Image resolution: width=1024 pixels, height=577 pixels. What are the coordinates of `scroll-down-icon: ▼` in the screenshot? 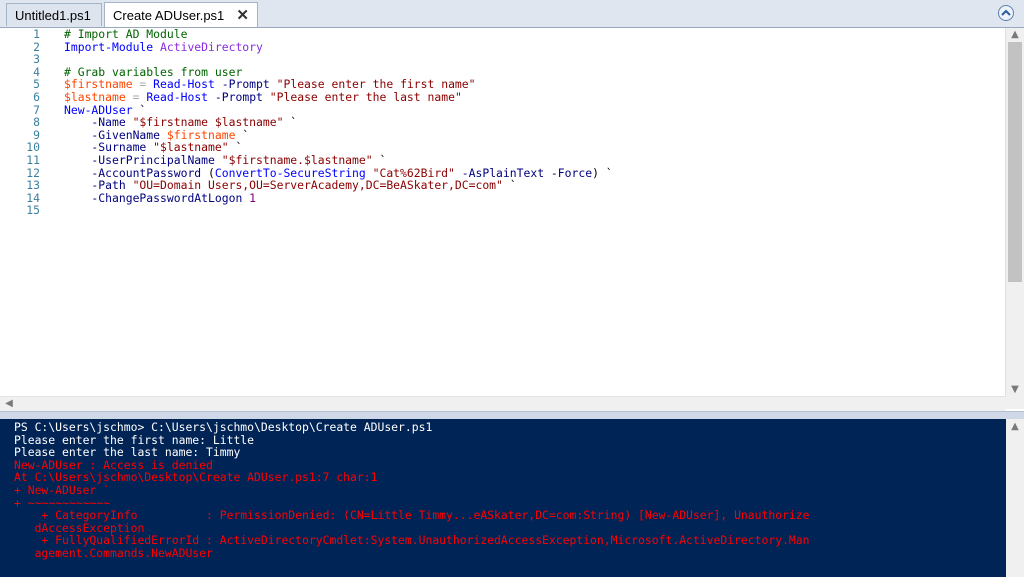 It's located at (1015, 390).